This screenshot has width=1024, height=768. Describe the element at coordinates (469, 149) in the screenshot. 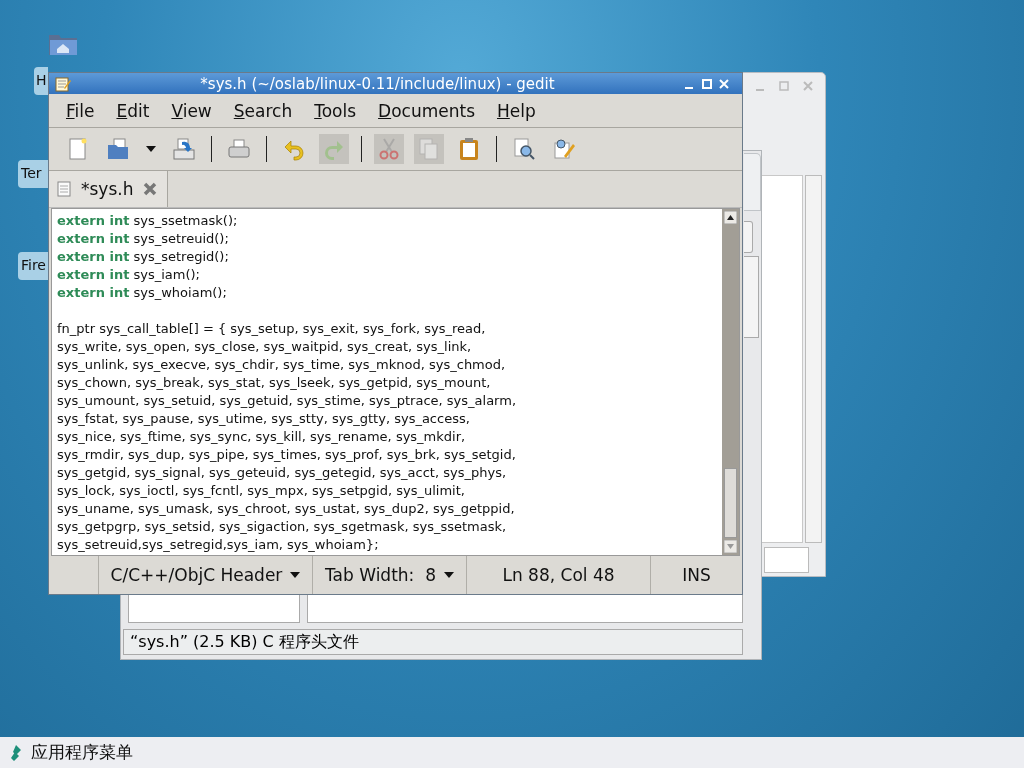

I see `paste-icon` at that location.